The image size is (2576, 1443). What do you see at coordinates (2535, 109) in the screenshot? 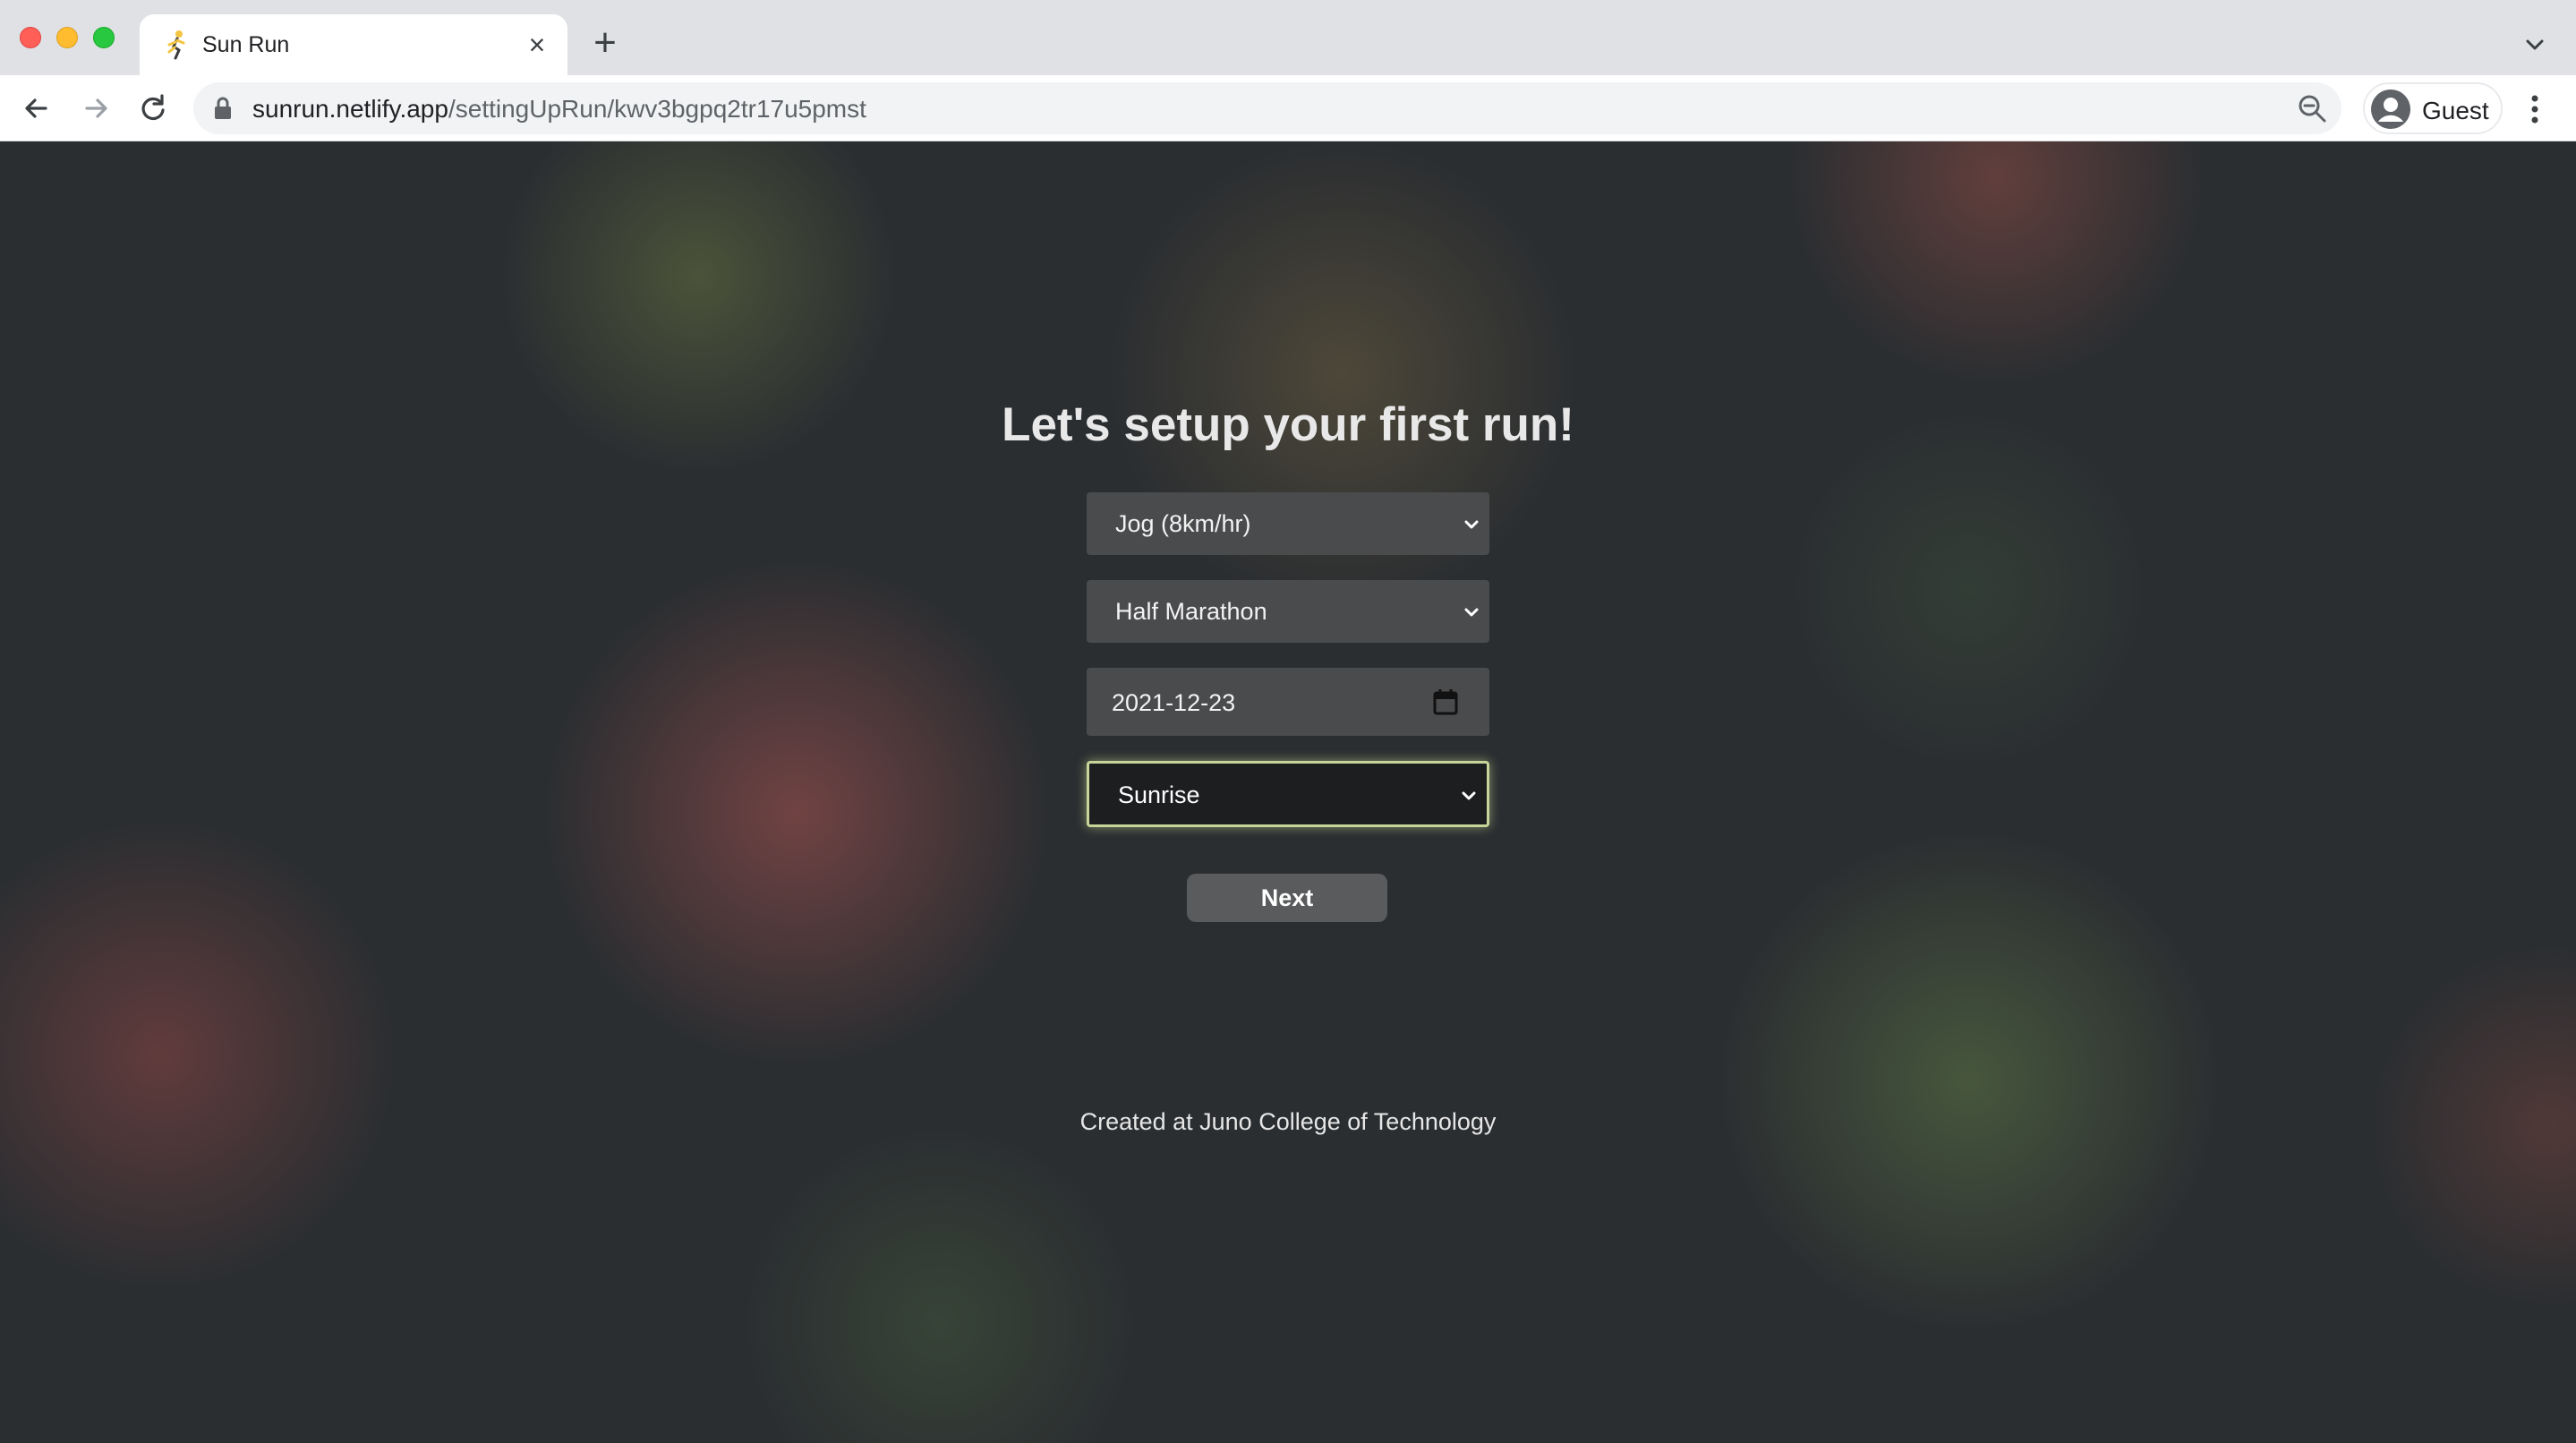
I see `more-vertical-icon` at bounding box center [2535, 109].